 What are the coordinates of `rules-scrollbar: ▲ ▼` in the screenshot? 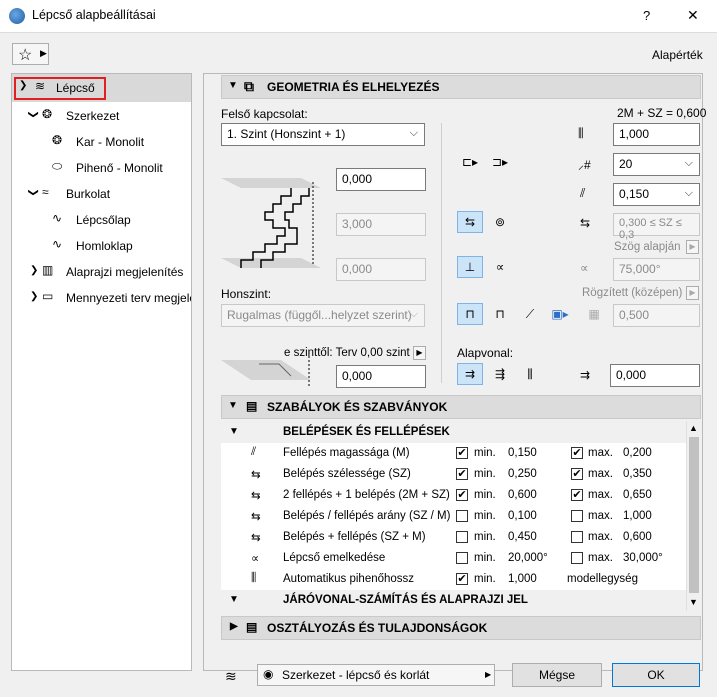 It's located at (693, 516).